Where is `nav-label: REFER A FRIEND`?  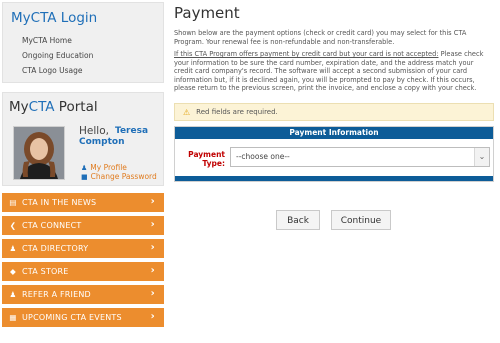
nav-label: REFER A FRIEND is located at coordinates (56, 294).